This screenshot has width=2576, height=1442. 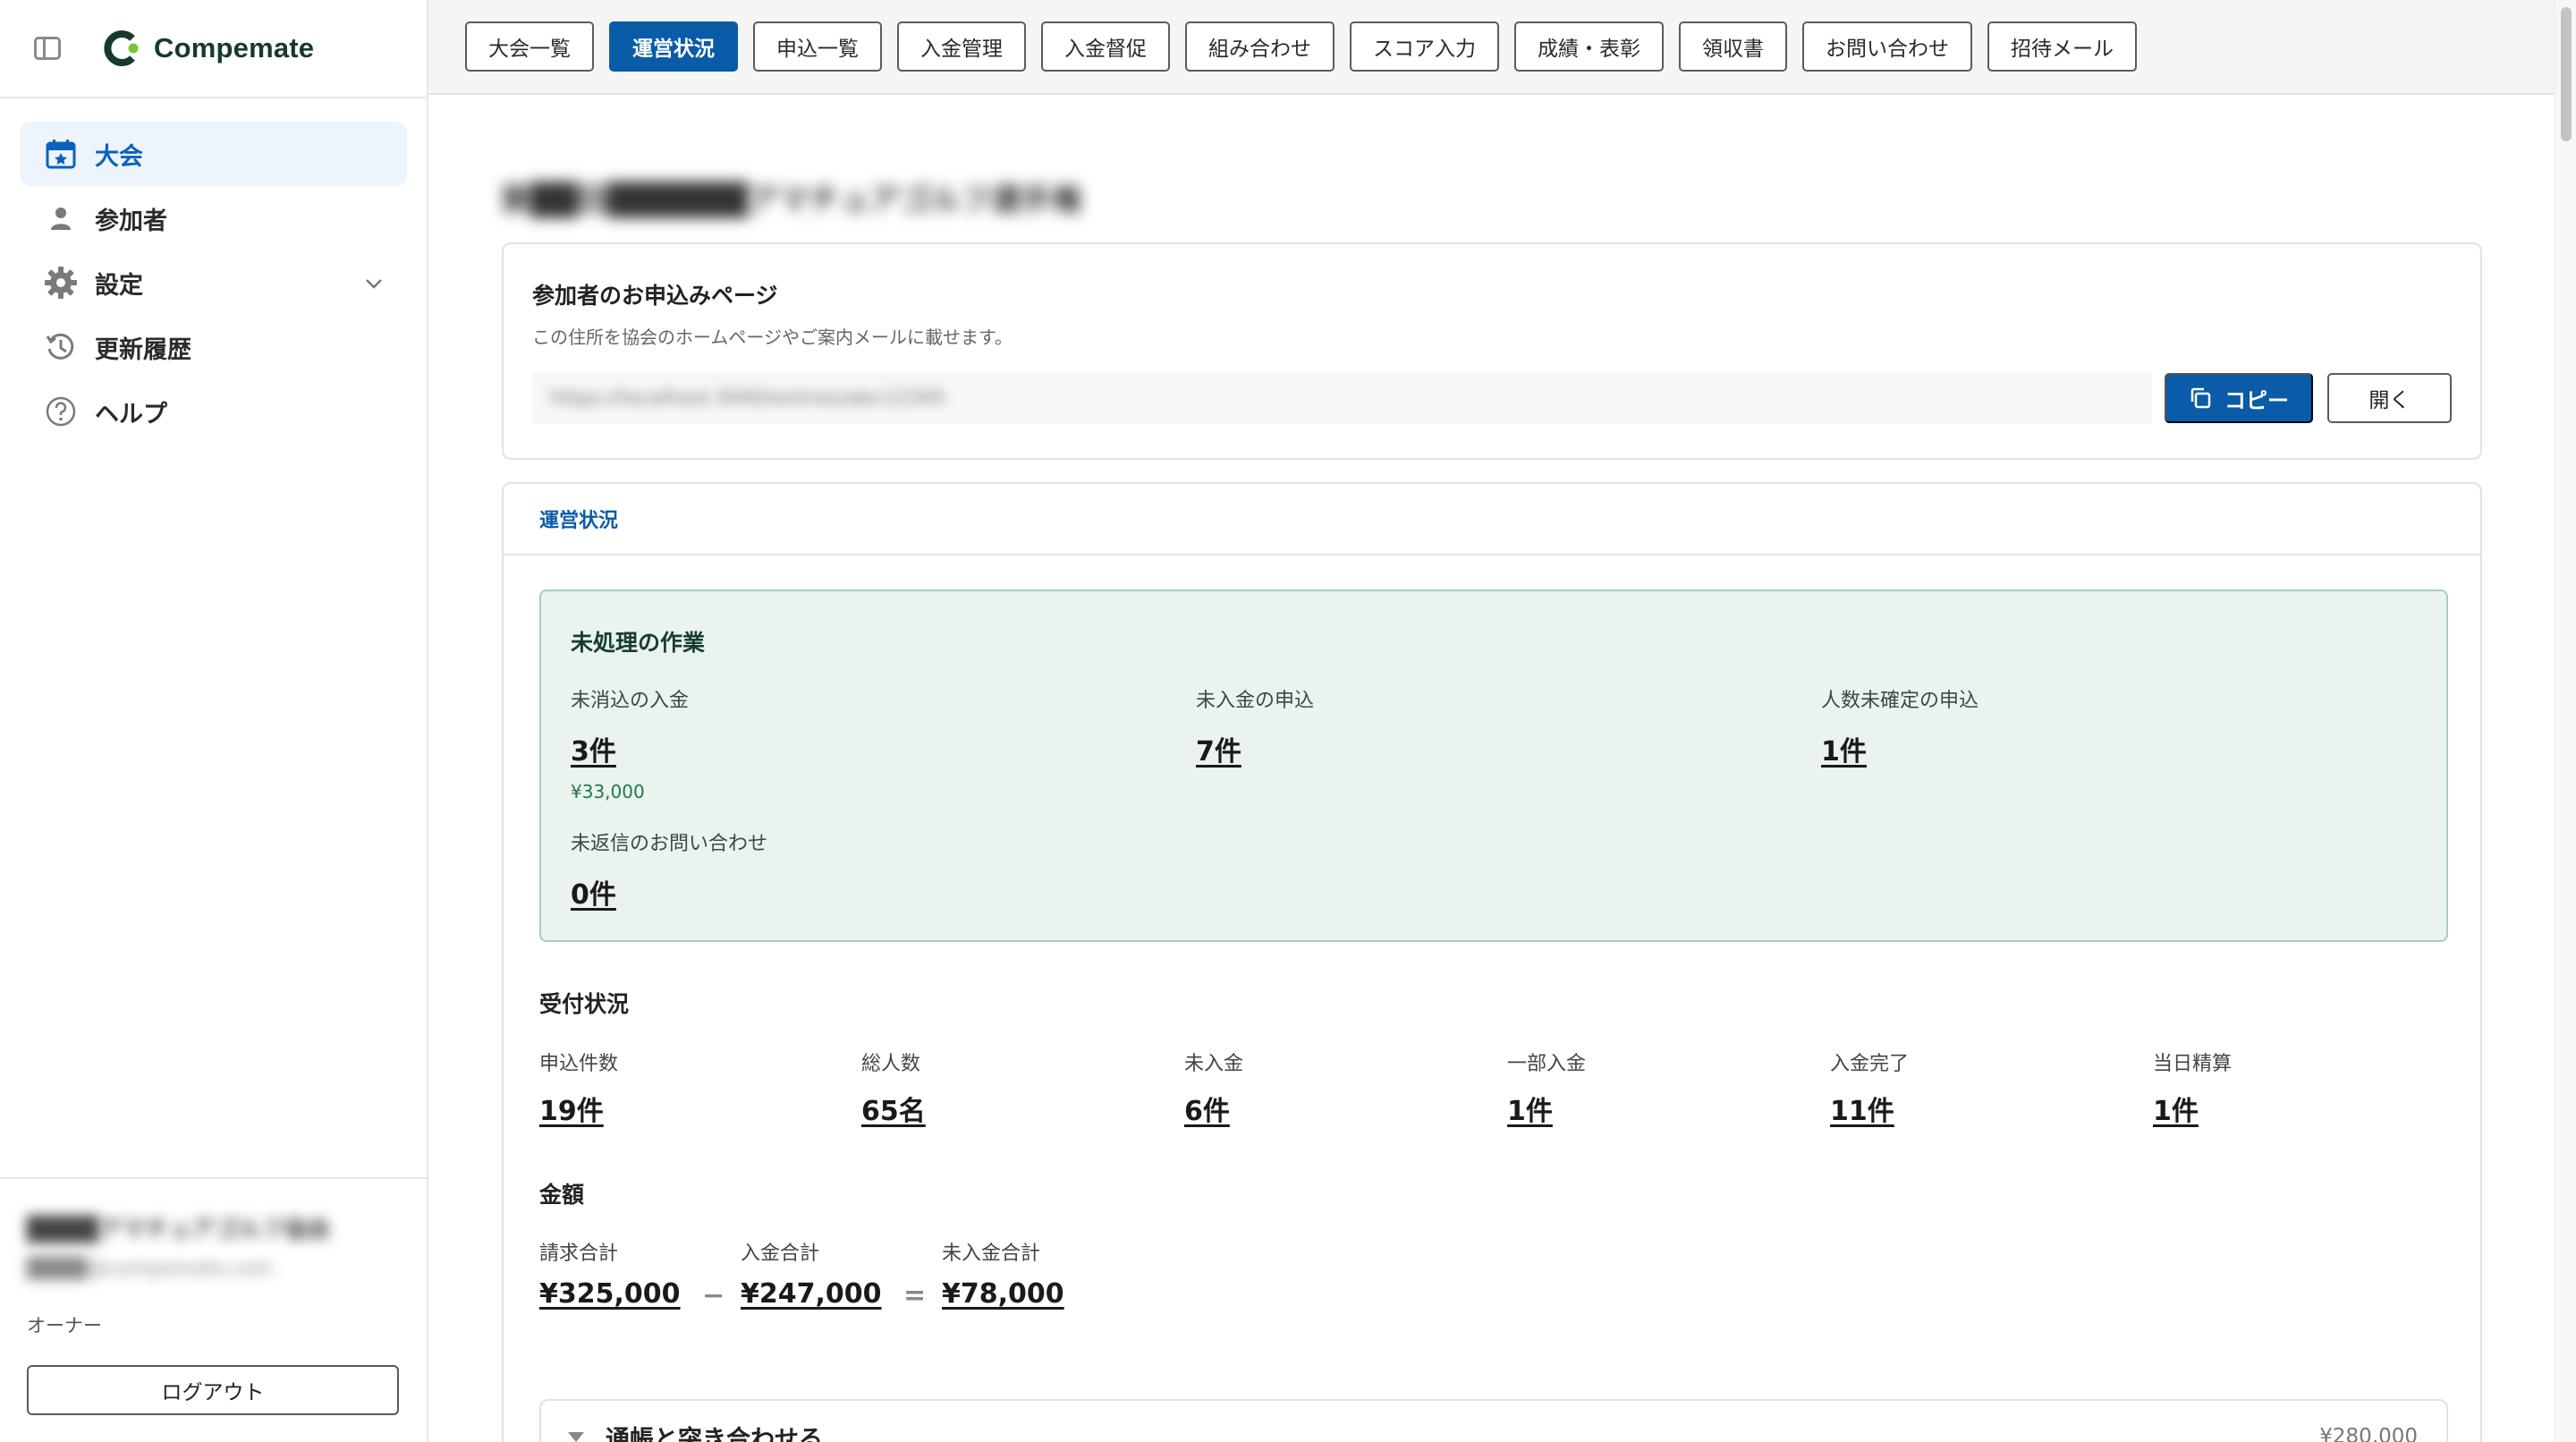 I want to click on logout-button: ログアウト, so click(x=213, y=1390).